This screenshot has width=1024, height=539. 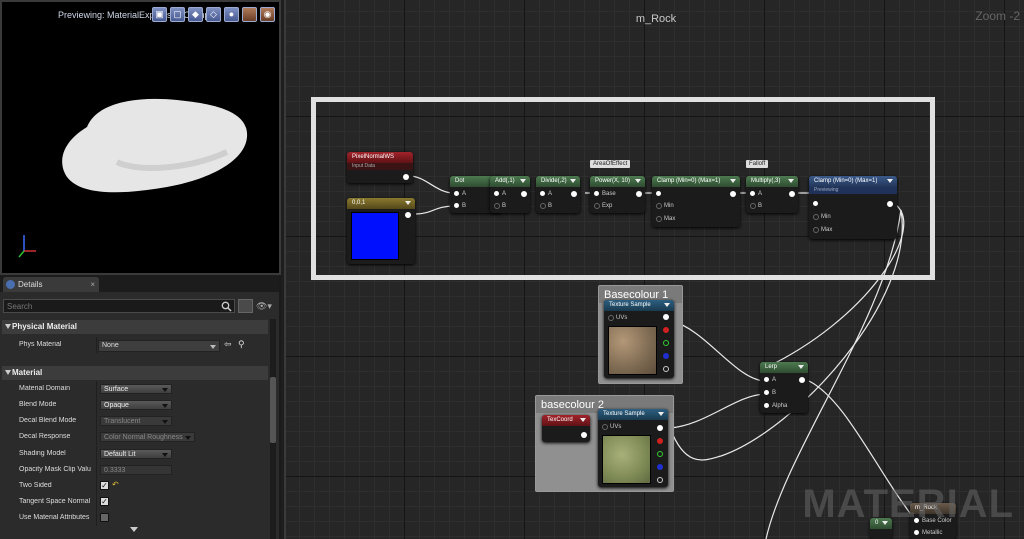 I want to click on node-add: Add(,1) A B, so click(x=510, y=194).